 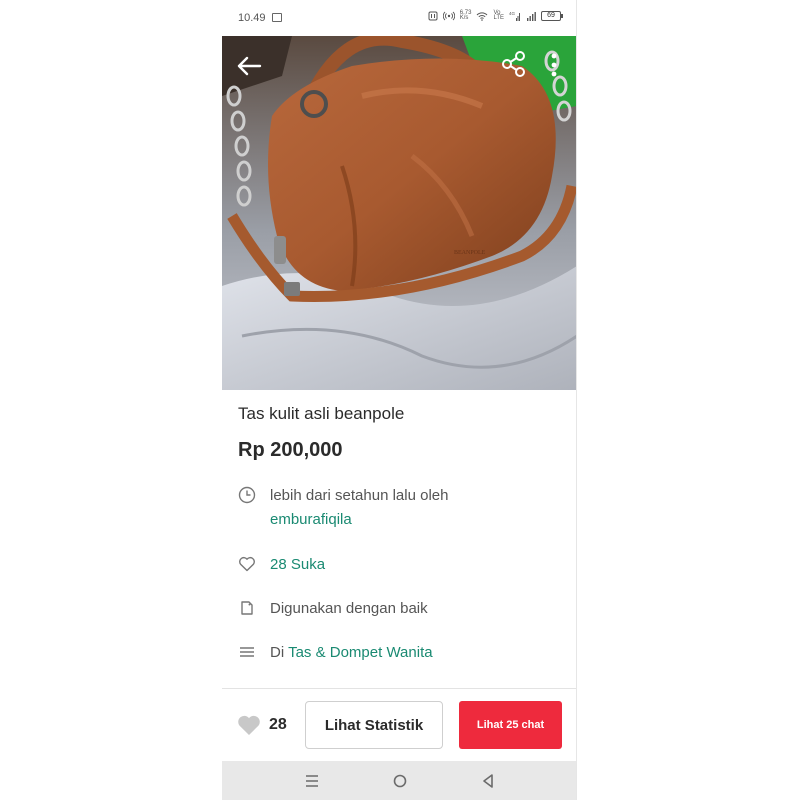 What do you see at coordinates (531, 16) in the screenshot?
I see `signal-icon` at bounding box center [531, 16].